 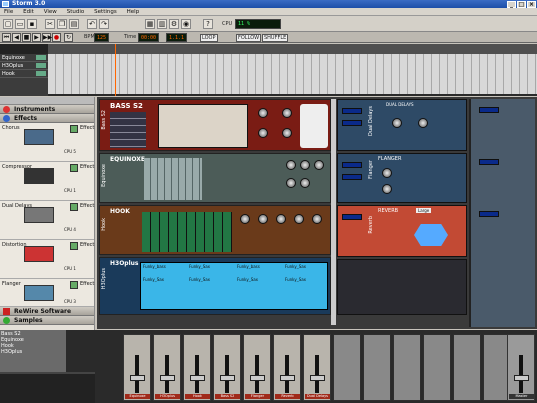 I want to click on instruments-section: Instruments, so click(x=47, y=109).